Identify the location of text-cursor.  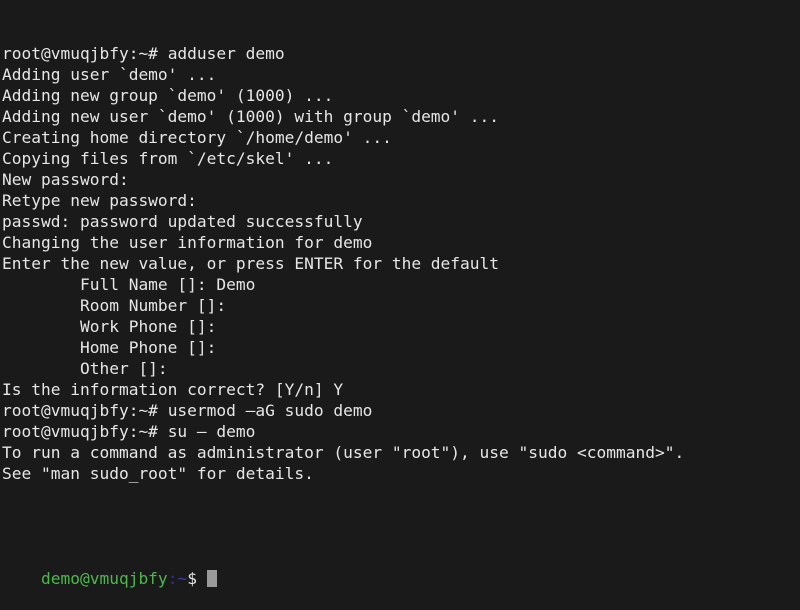
(211, 578).